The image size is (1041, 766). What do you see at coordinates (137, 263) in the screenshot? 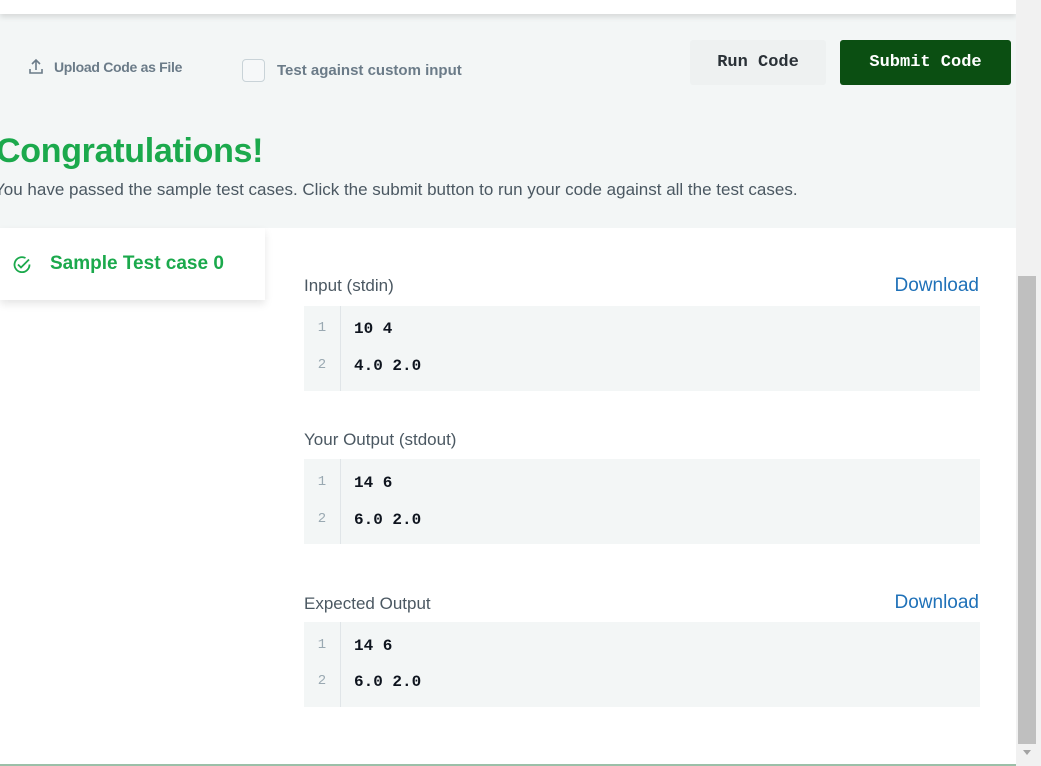
I see `tab-label: Sample Test case 0` at bounding box center [137, 263].